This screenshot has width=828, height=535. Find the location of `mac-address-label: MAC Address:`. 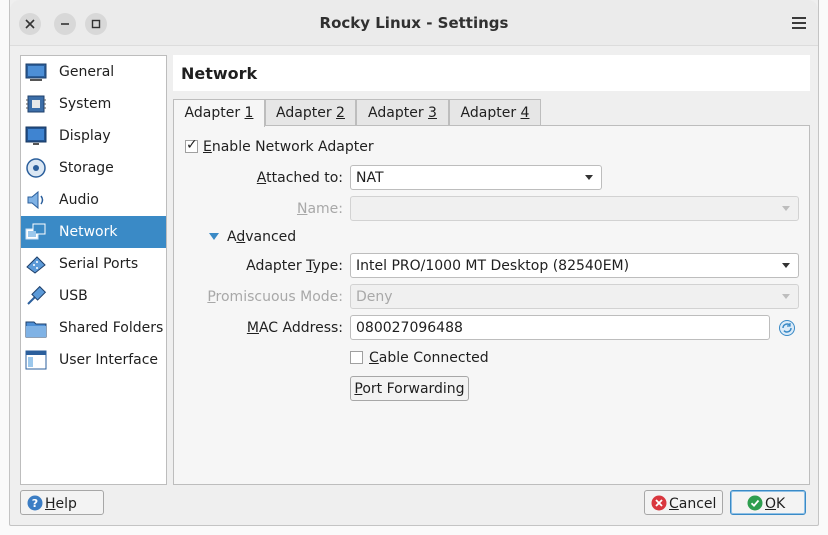

mac-address-label: MAC Address: is located at coordinates (294, 328).